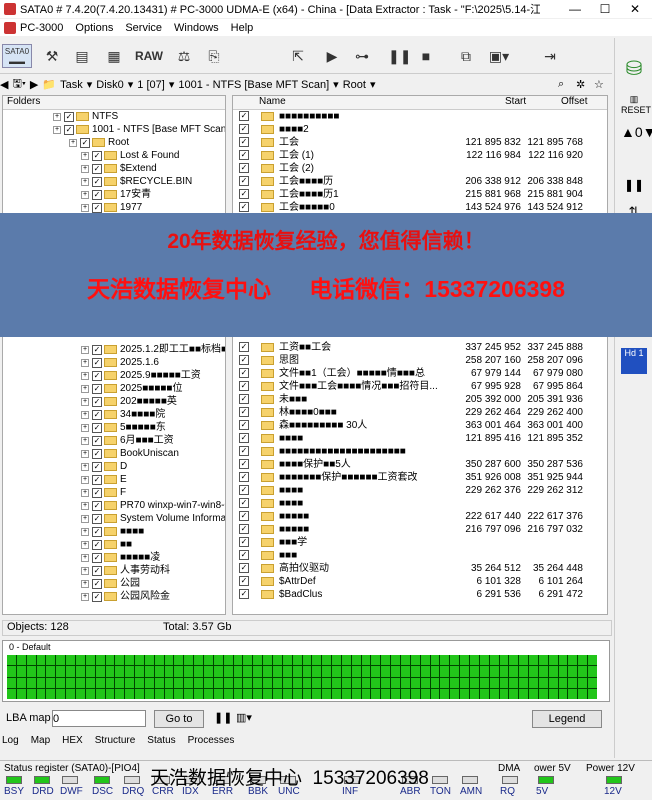 This screenshot has width=652, height=800. Describe the element at coordinates (567, 719) in the screenshot. I see `legend-button: Legend` at that location.